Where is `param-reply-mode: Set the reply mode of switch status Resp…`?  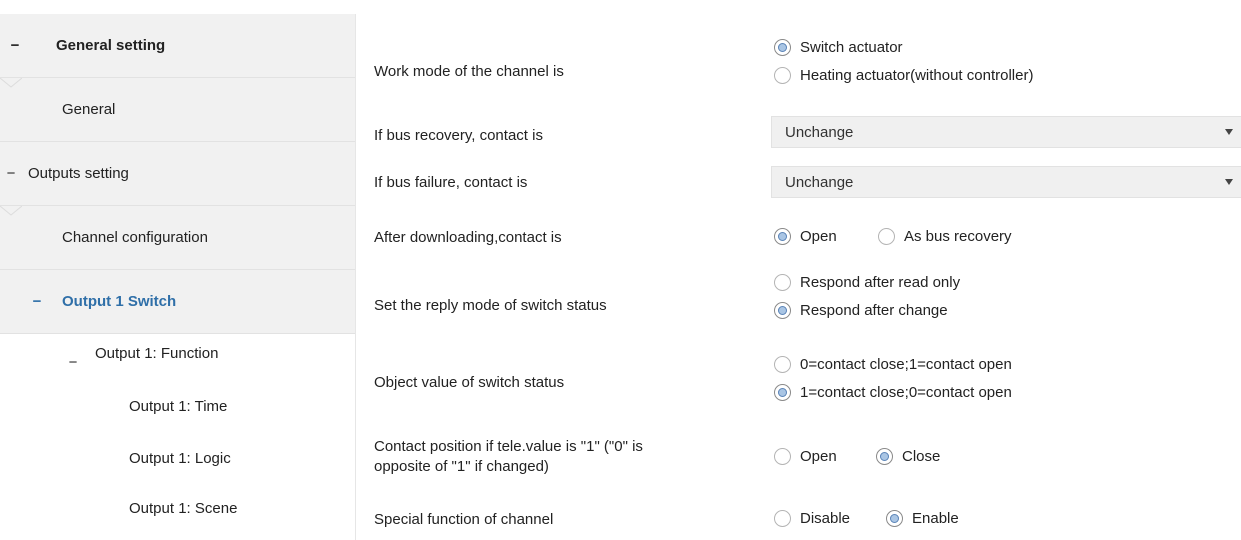
param-reply-mode: Set the reply mode of switch status Resp… is located at coordinates (798, 304).